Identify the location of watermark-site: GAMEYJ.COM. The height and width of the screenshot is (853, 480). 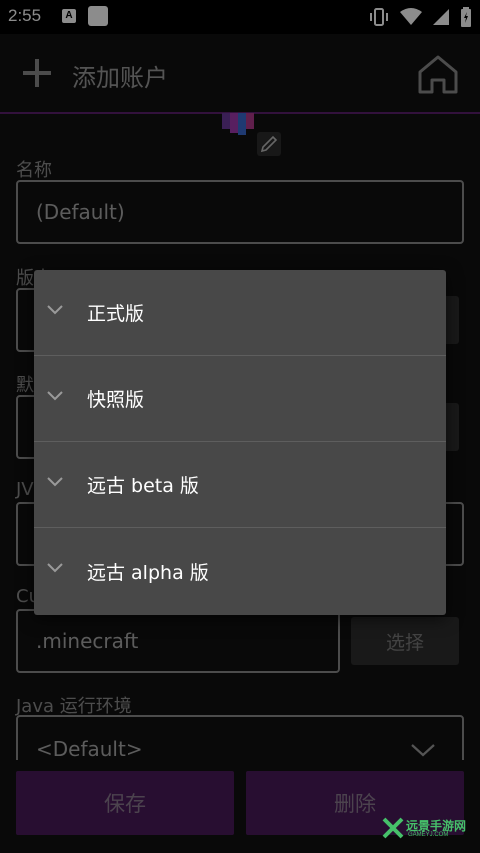
(428, 835).